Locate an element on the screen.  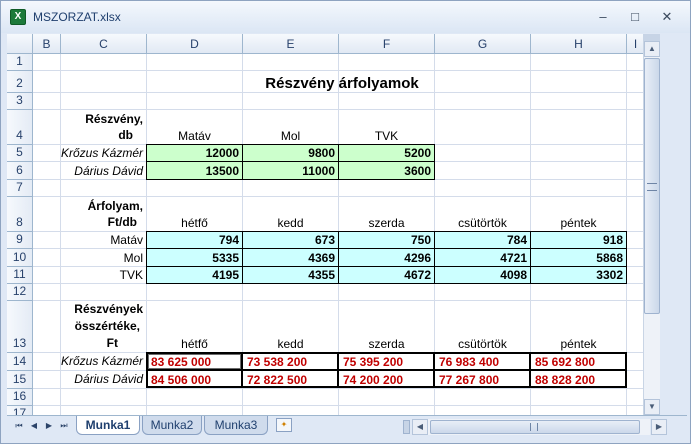
rate-cell: 784 is located at coordinates (482, 240).